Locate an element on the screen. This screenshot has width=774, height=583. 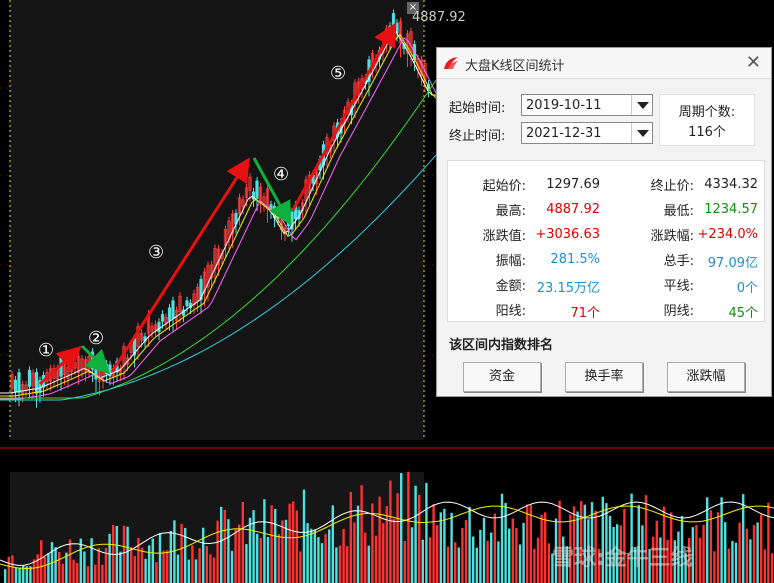
volume-value: 97.09亿 is located at coordinates (732, 263).